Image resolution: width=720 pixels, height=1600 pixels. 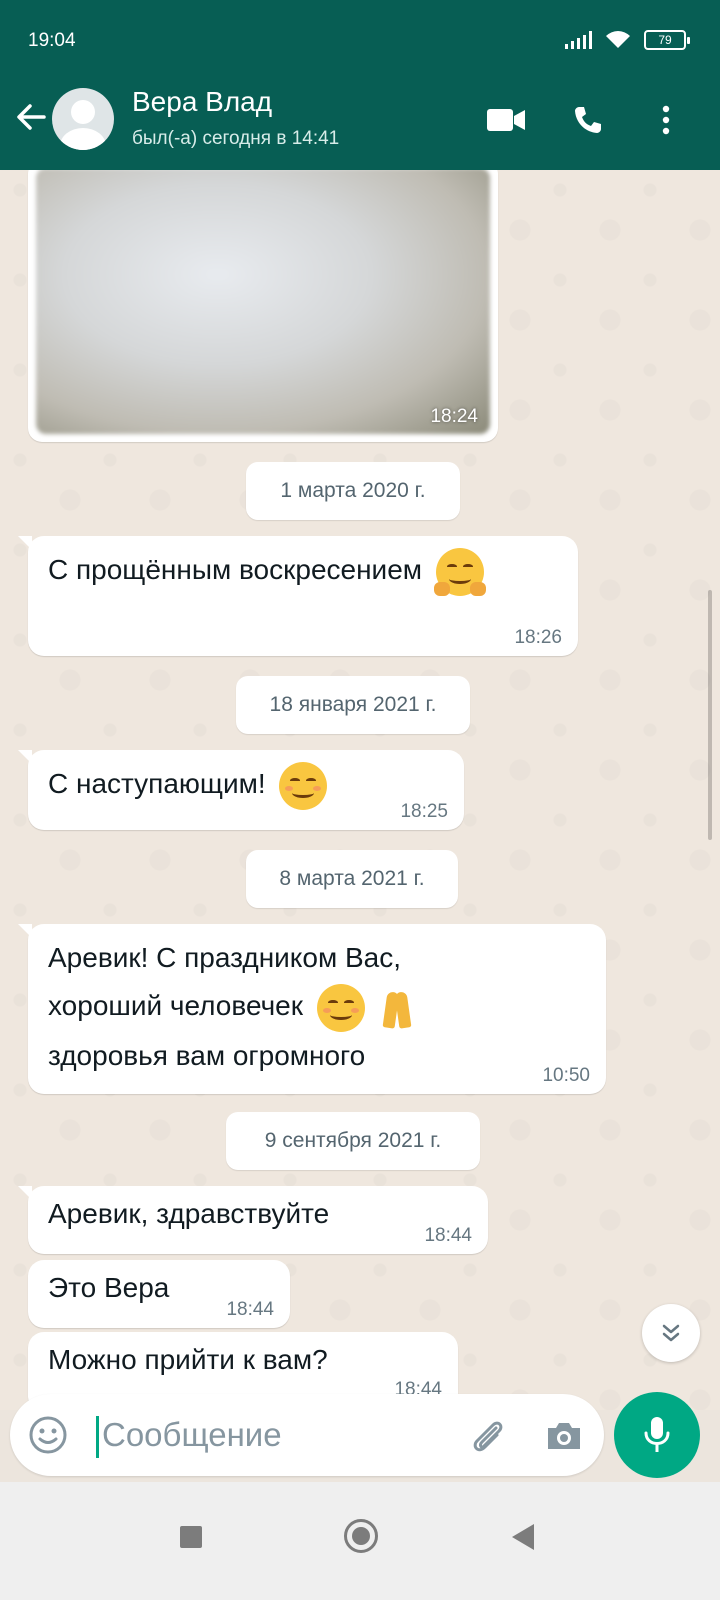 I want to click on contact-avatar, so click(x=83, y=119).